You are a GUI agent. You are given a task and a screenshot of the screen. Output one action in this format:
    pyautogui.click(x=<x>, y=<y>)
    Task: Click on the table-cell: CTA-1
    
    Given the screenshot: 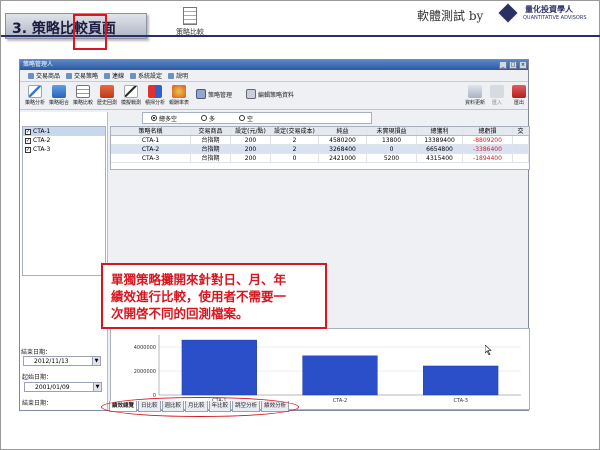 What is the action you would take?
    pyautogui.click(x=151, y=140)
    